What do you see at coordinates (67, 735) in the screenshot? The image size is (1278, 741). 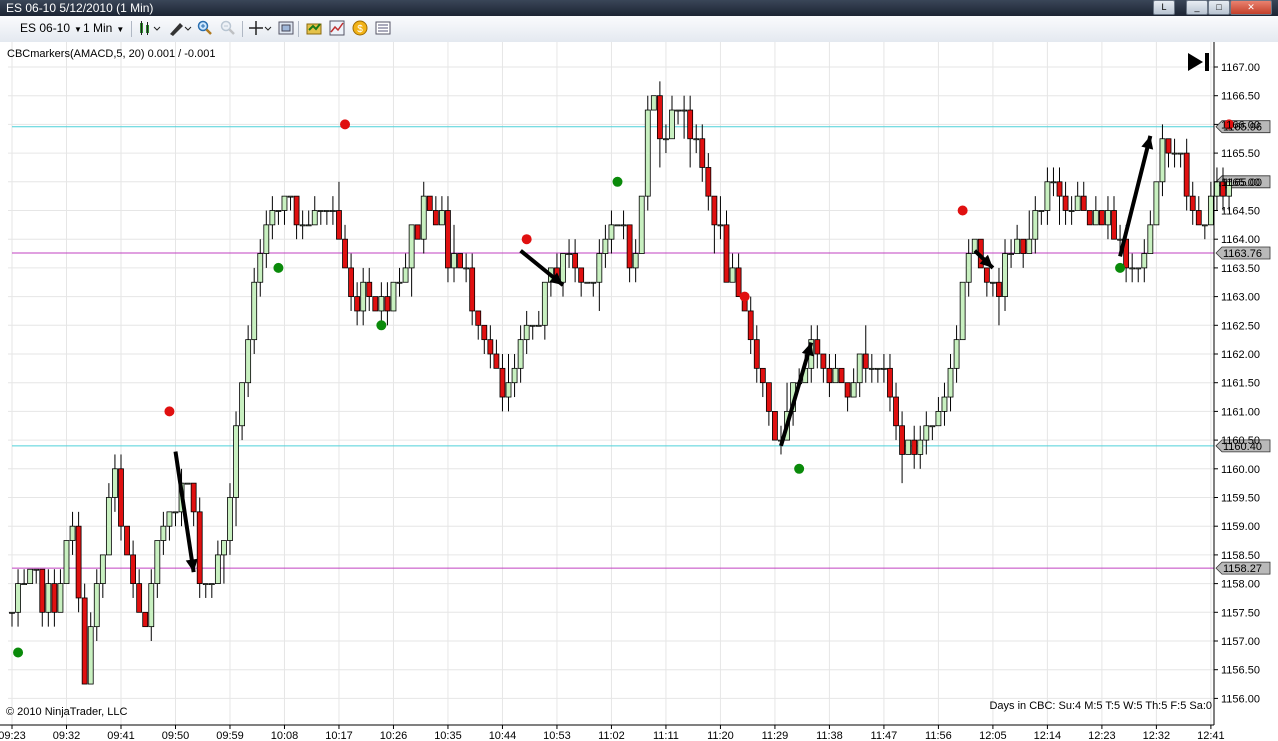 I see `time-tick-label: 09:32` at bounding box center [67, 735].